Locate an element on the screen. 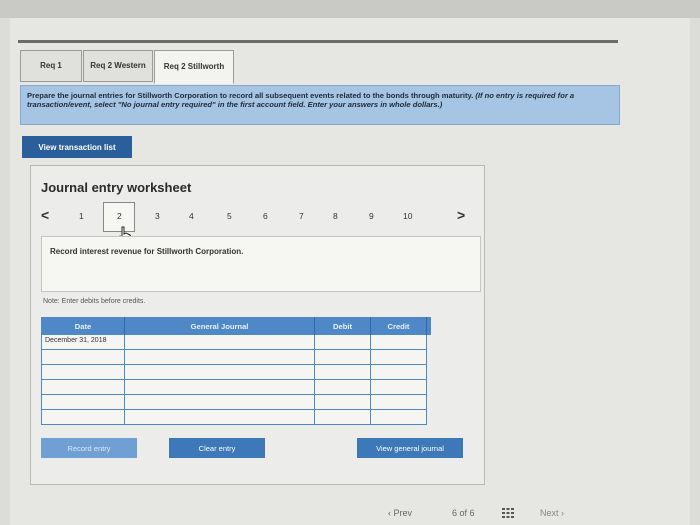 This screenshot has height=525, width=700. debits-credits-note: Note: Enter debits before credits. is located at coordinates (94, 301).